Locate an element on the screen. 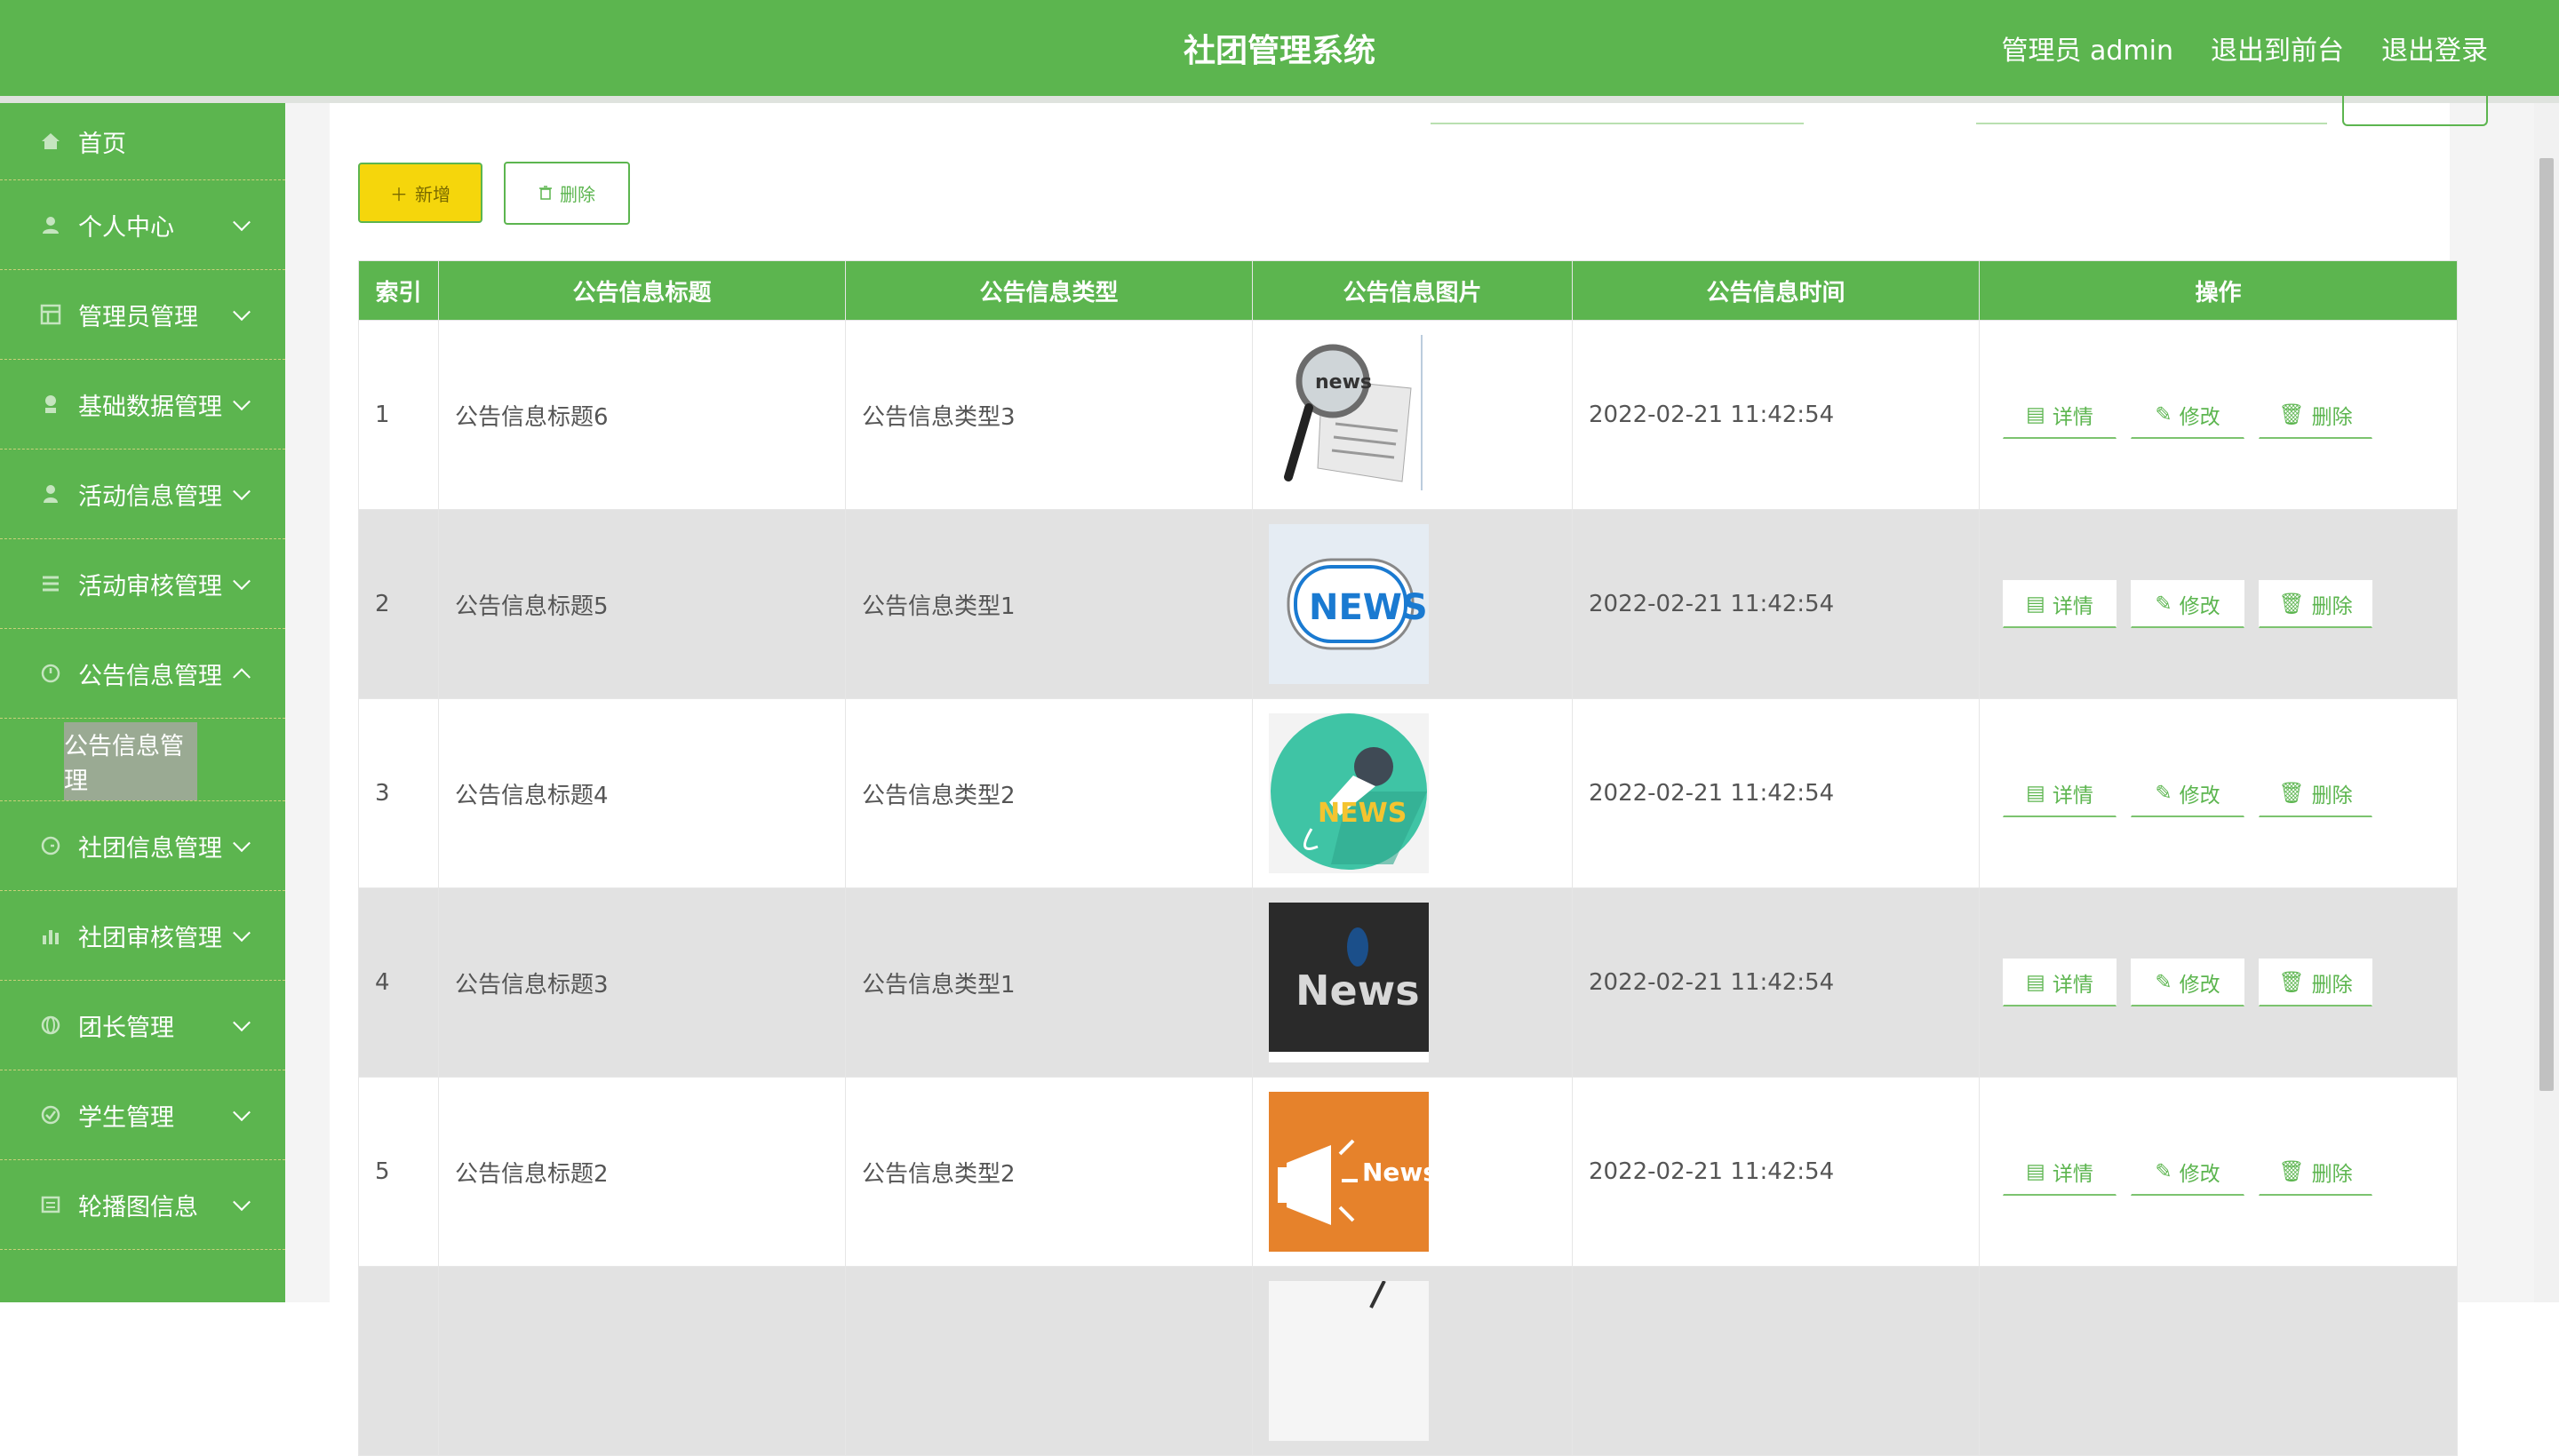 This screenshot has height=1456, width=2559. table-row is located at coordinates (1408, 1361).